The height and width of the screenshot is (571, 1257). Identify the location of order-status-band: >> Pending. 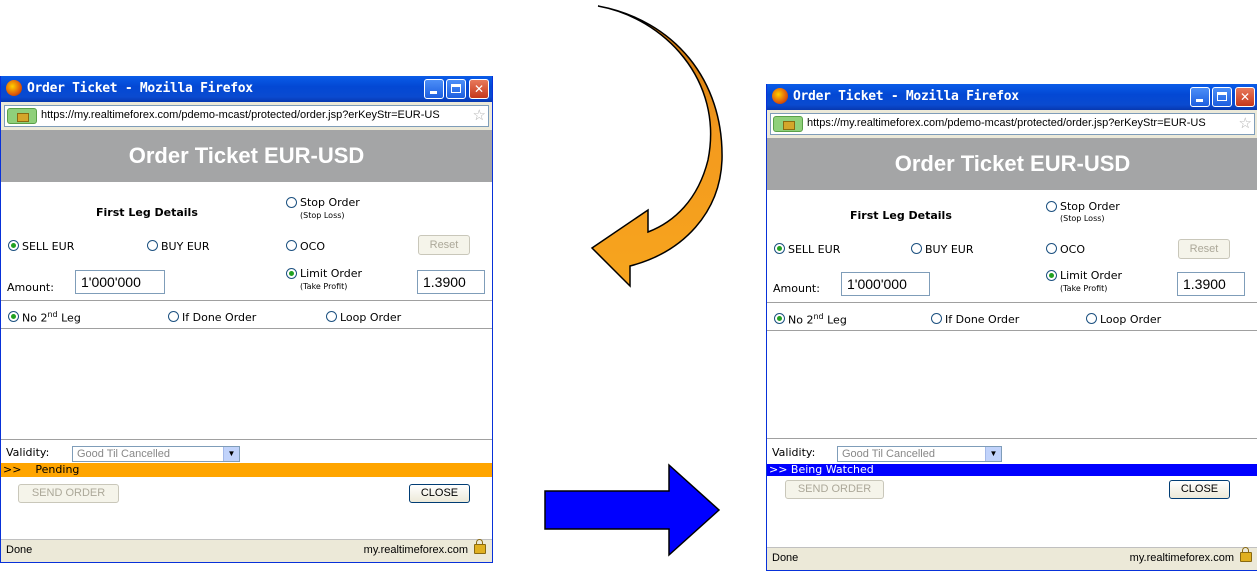
(246, 470).